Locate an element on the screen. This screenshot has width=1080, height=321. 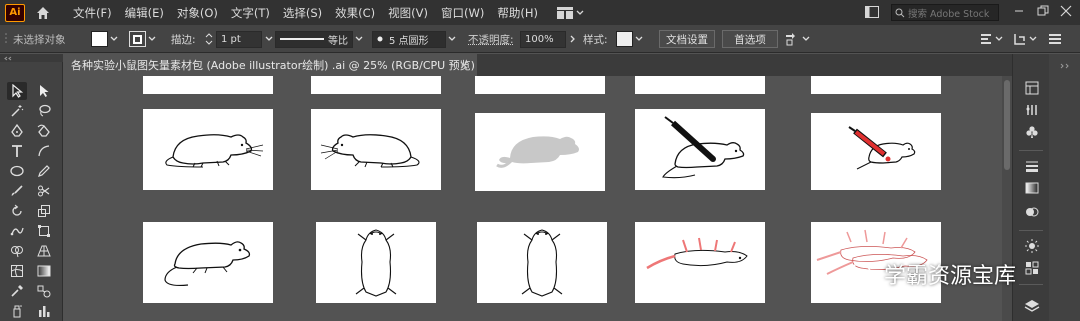
stroke-weight-field: 1 pt is located at coordinates (239, 39).